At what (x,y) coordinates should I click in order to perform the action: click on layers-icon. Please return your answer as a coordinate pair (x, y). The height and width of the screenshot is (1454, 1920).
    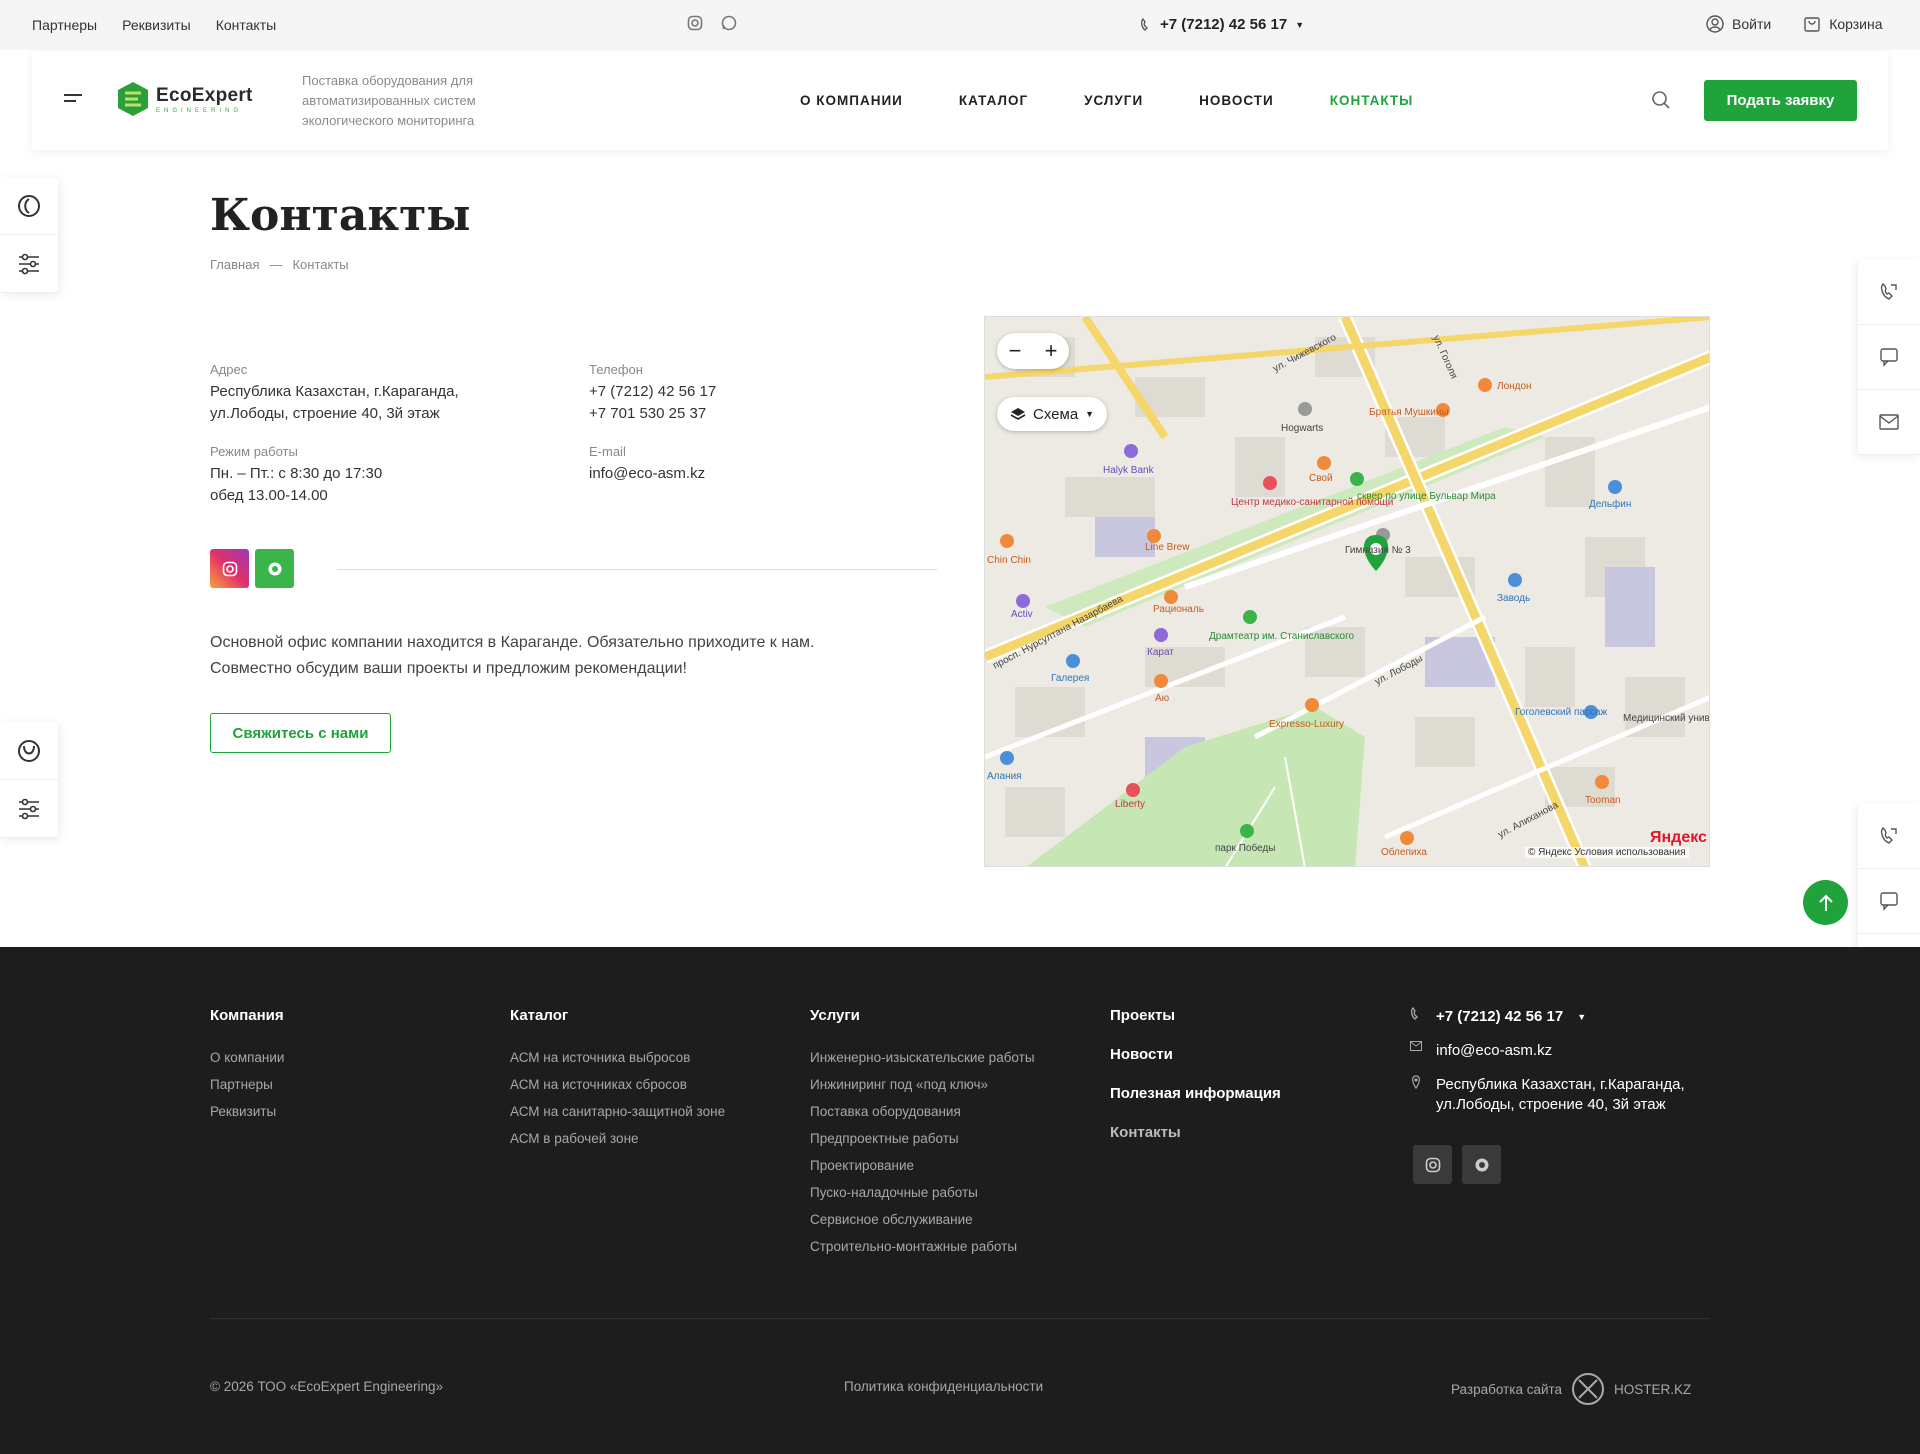
    Looking at the image, I should click on (1018, 414).